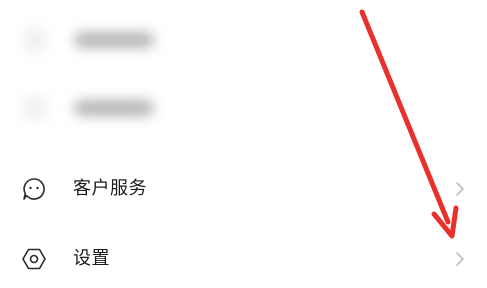  I want to click on hexagon-settings-icon, so click(34, 259).